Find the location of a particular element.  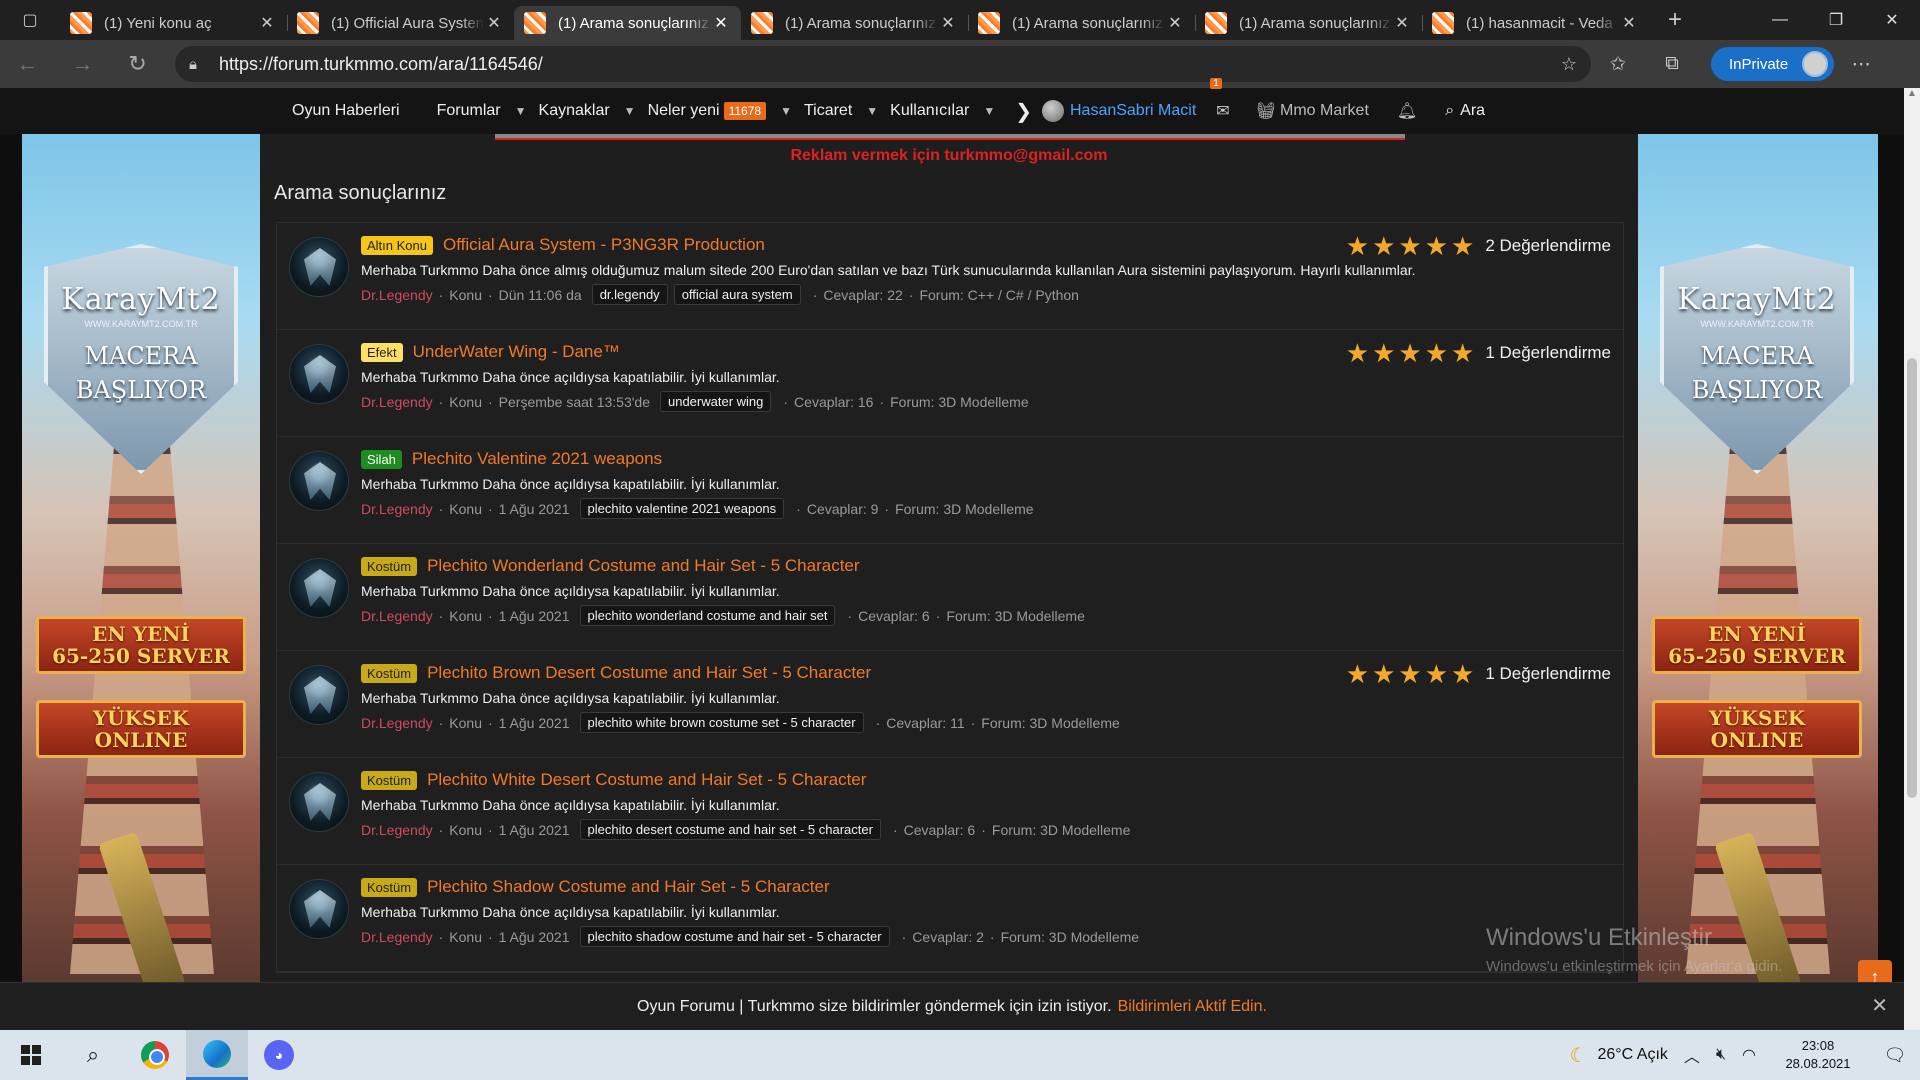

browser-tab: (1) Official Aura System ✕ is located at coordinates (400, 23).